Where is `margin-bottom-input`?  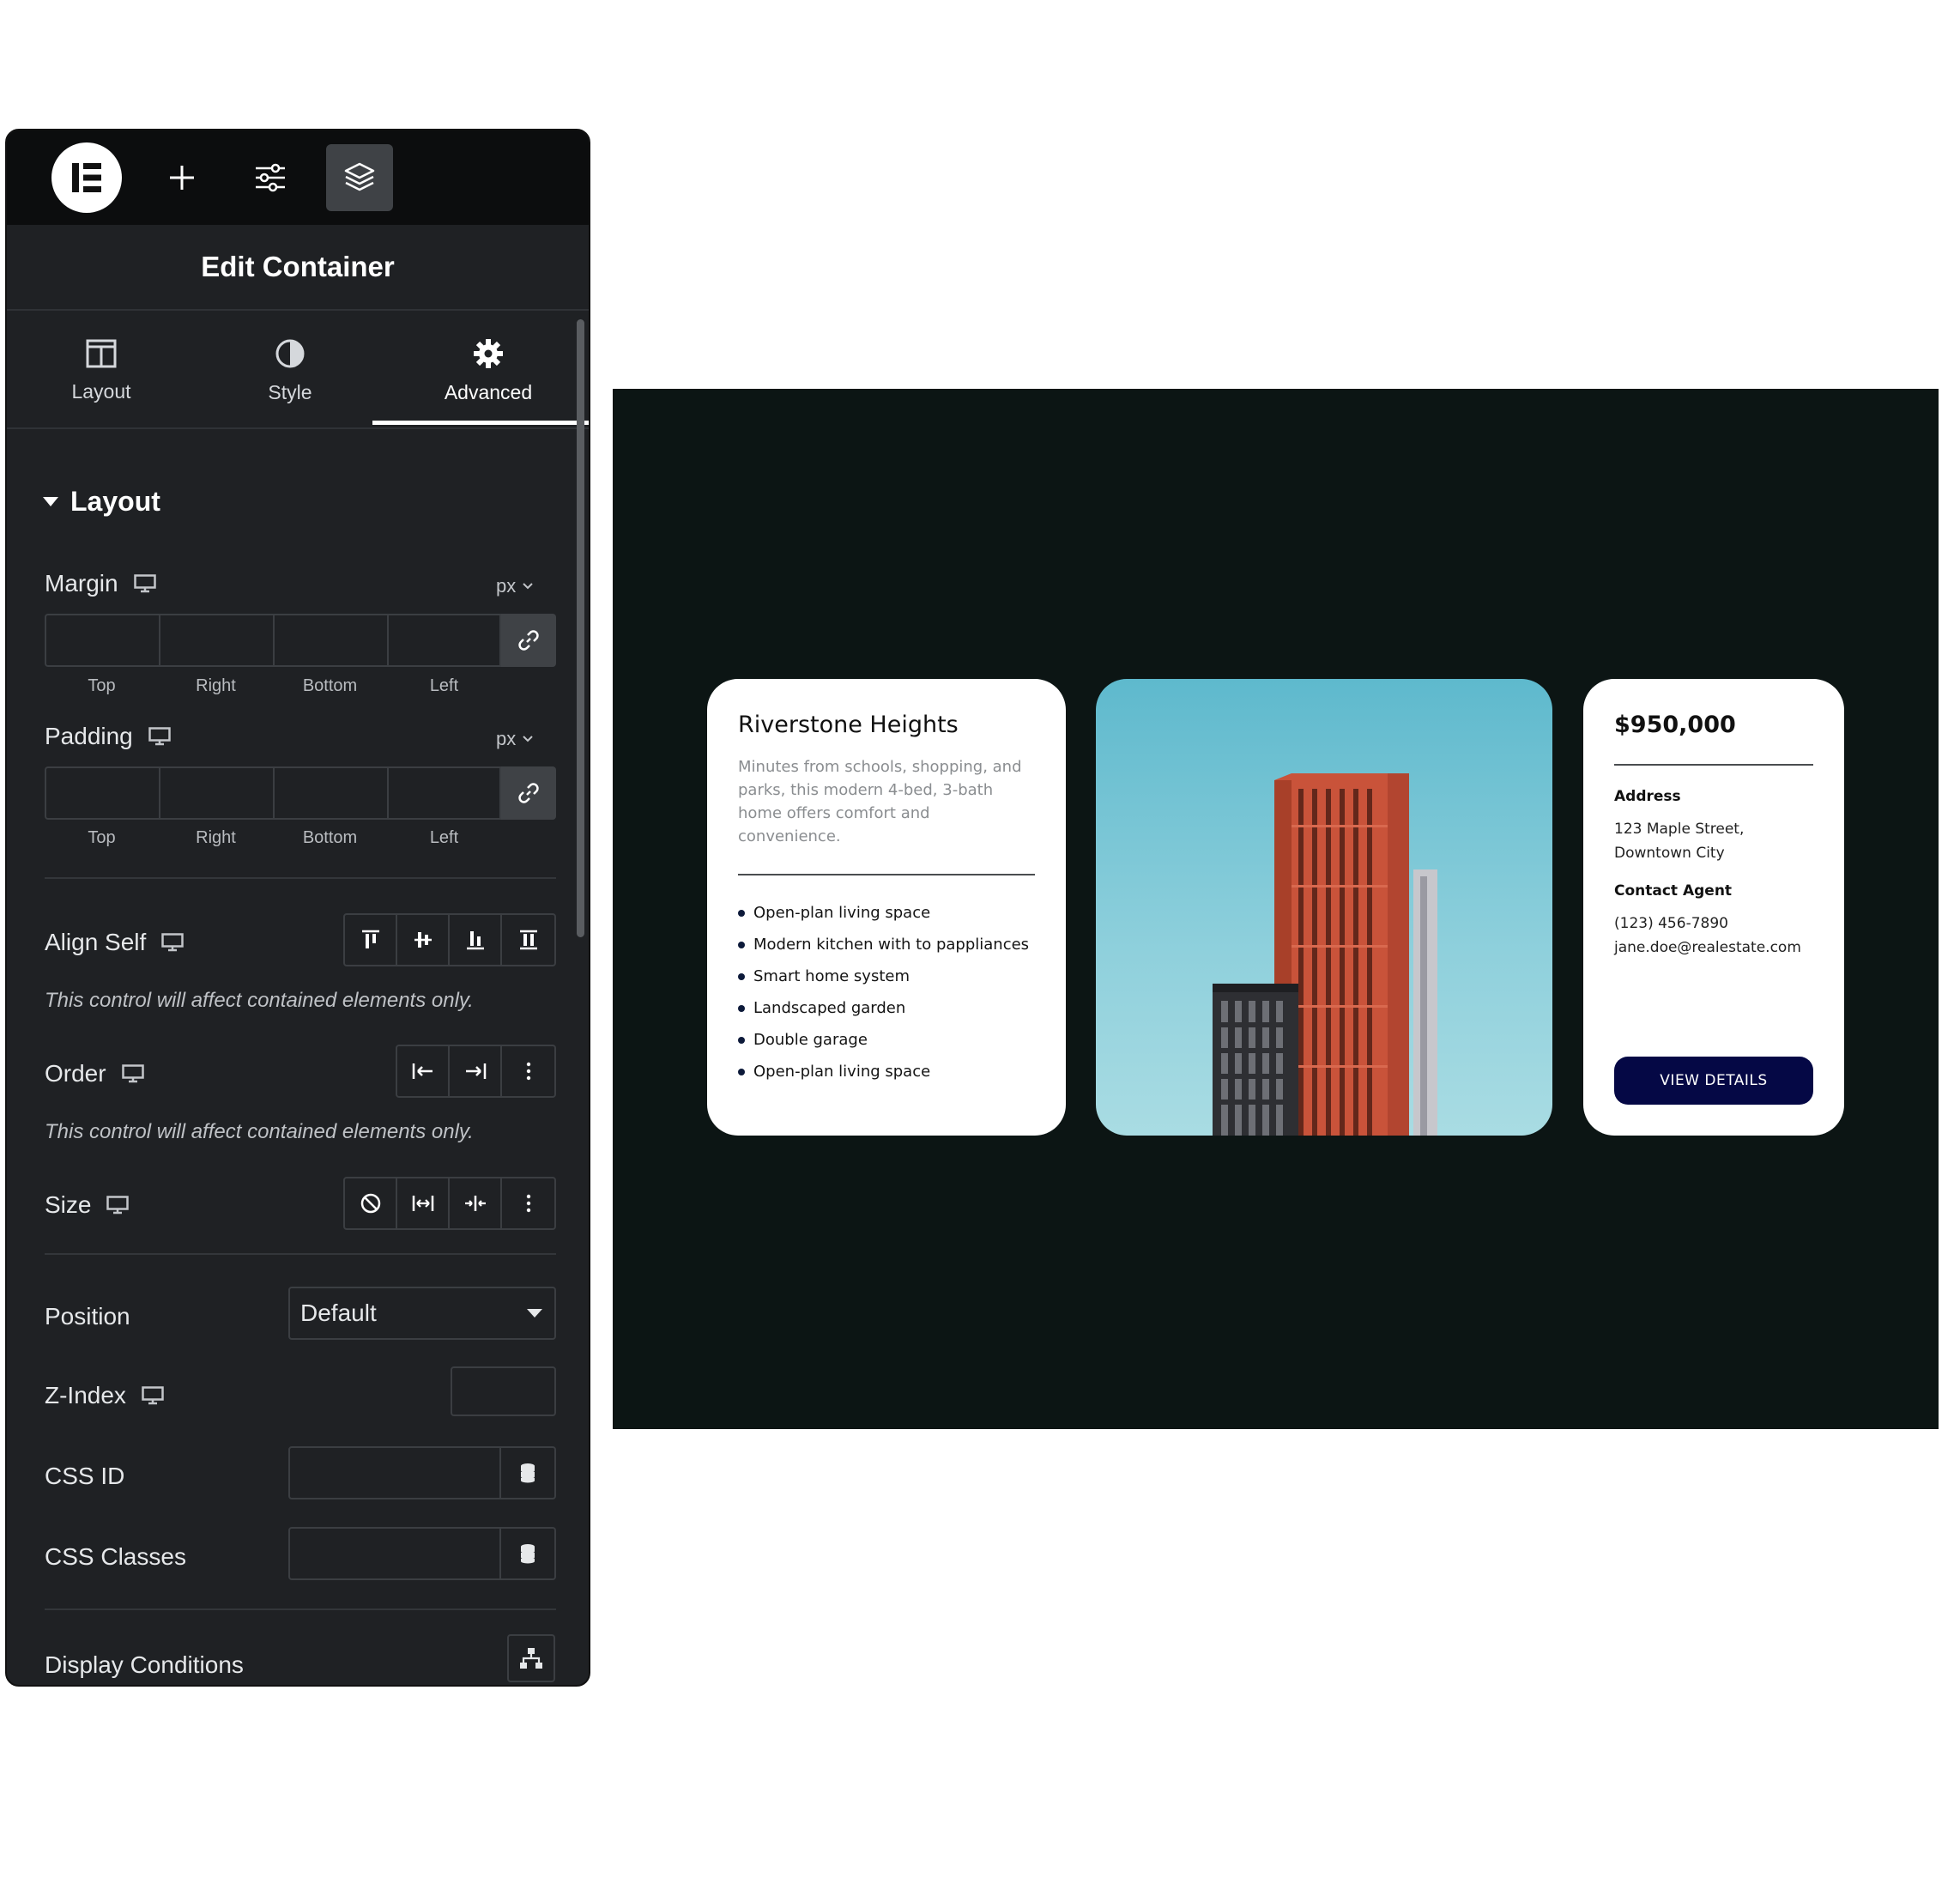
margin-bottom-input is located at coordinates (330, 640).